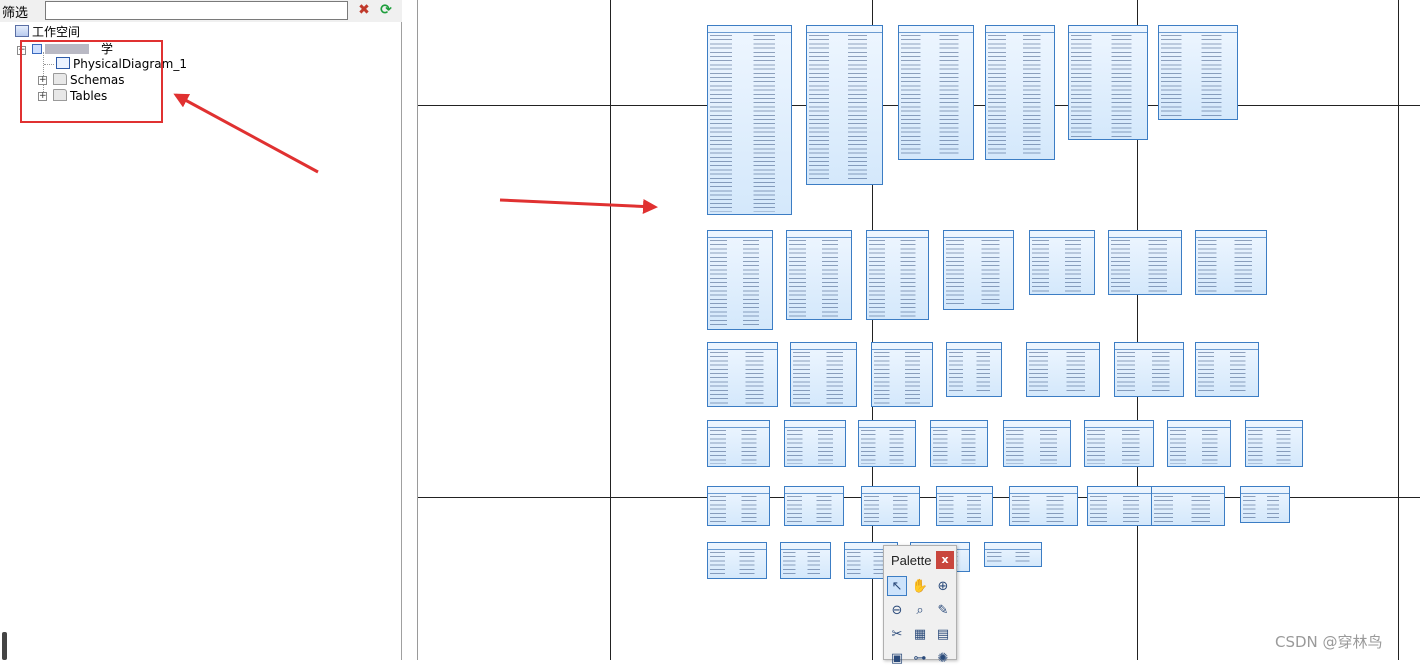  I want to click on palette-title: Palette, so click(911, 560).